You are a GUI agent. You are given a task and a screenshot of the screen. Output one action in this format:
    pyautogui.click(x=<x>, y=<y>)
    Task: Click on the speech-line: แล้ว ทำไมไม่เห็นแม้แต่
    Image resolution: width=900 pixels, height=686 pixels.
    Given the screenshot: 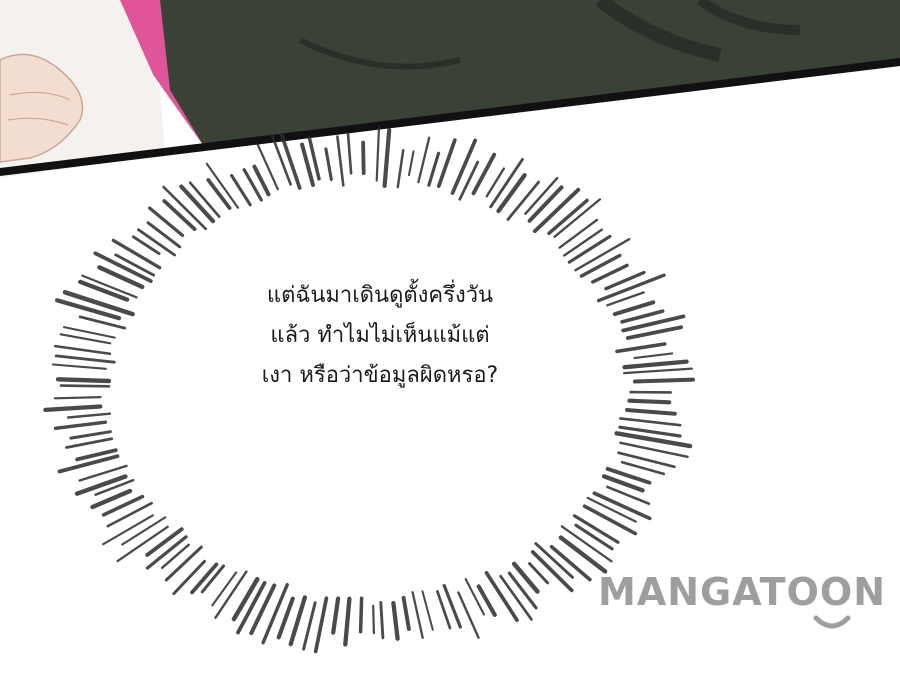 What is the action you would take?
    pyautogui.click(x=380, y=335)
    